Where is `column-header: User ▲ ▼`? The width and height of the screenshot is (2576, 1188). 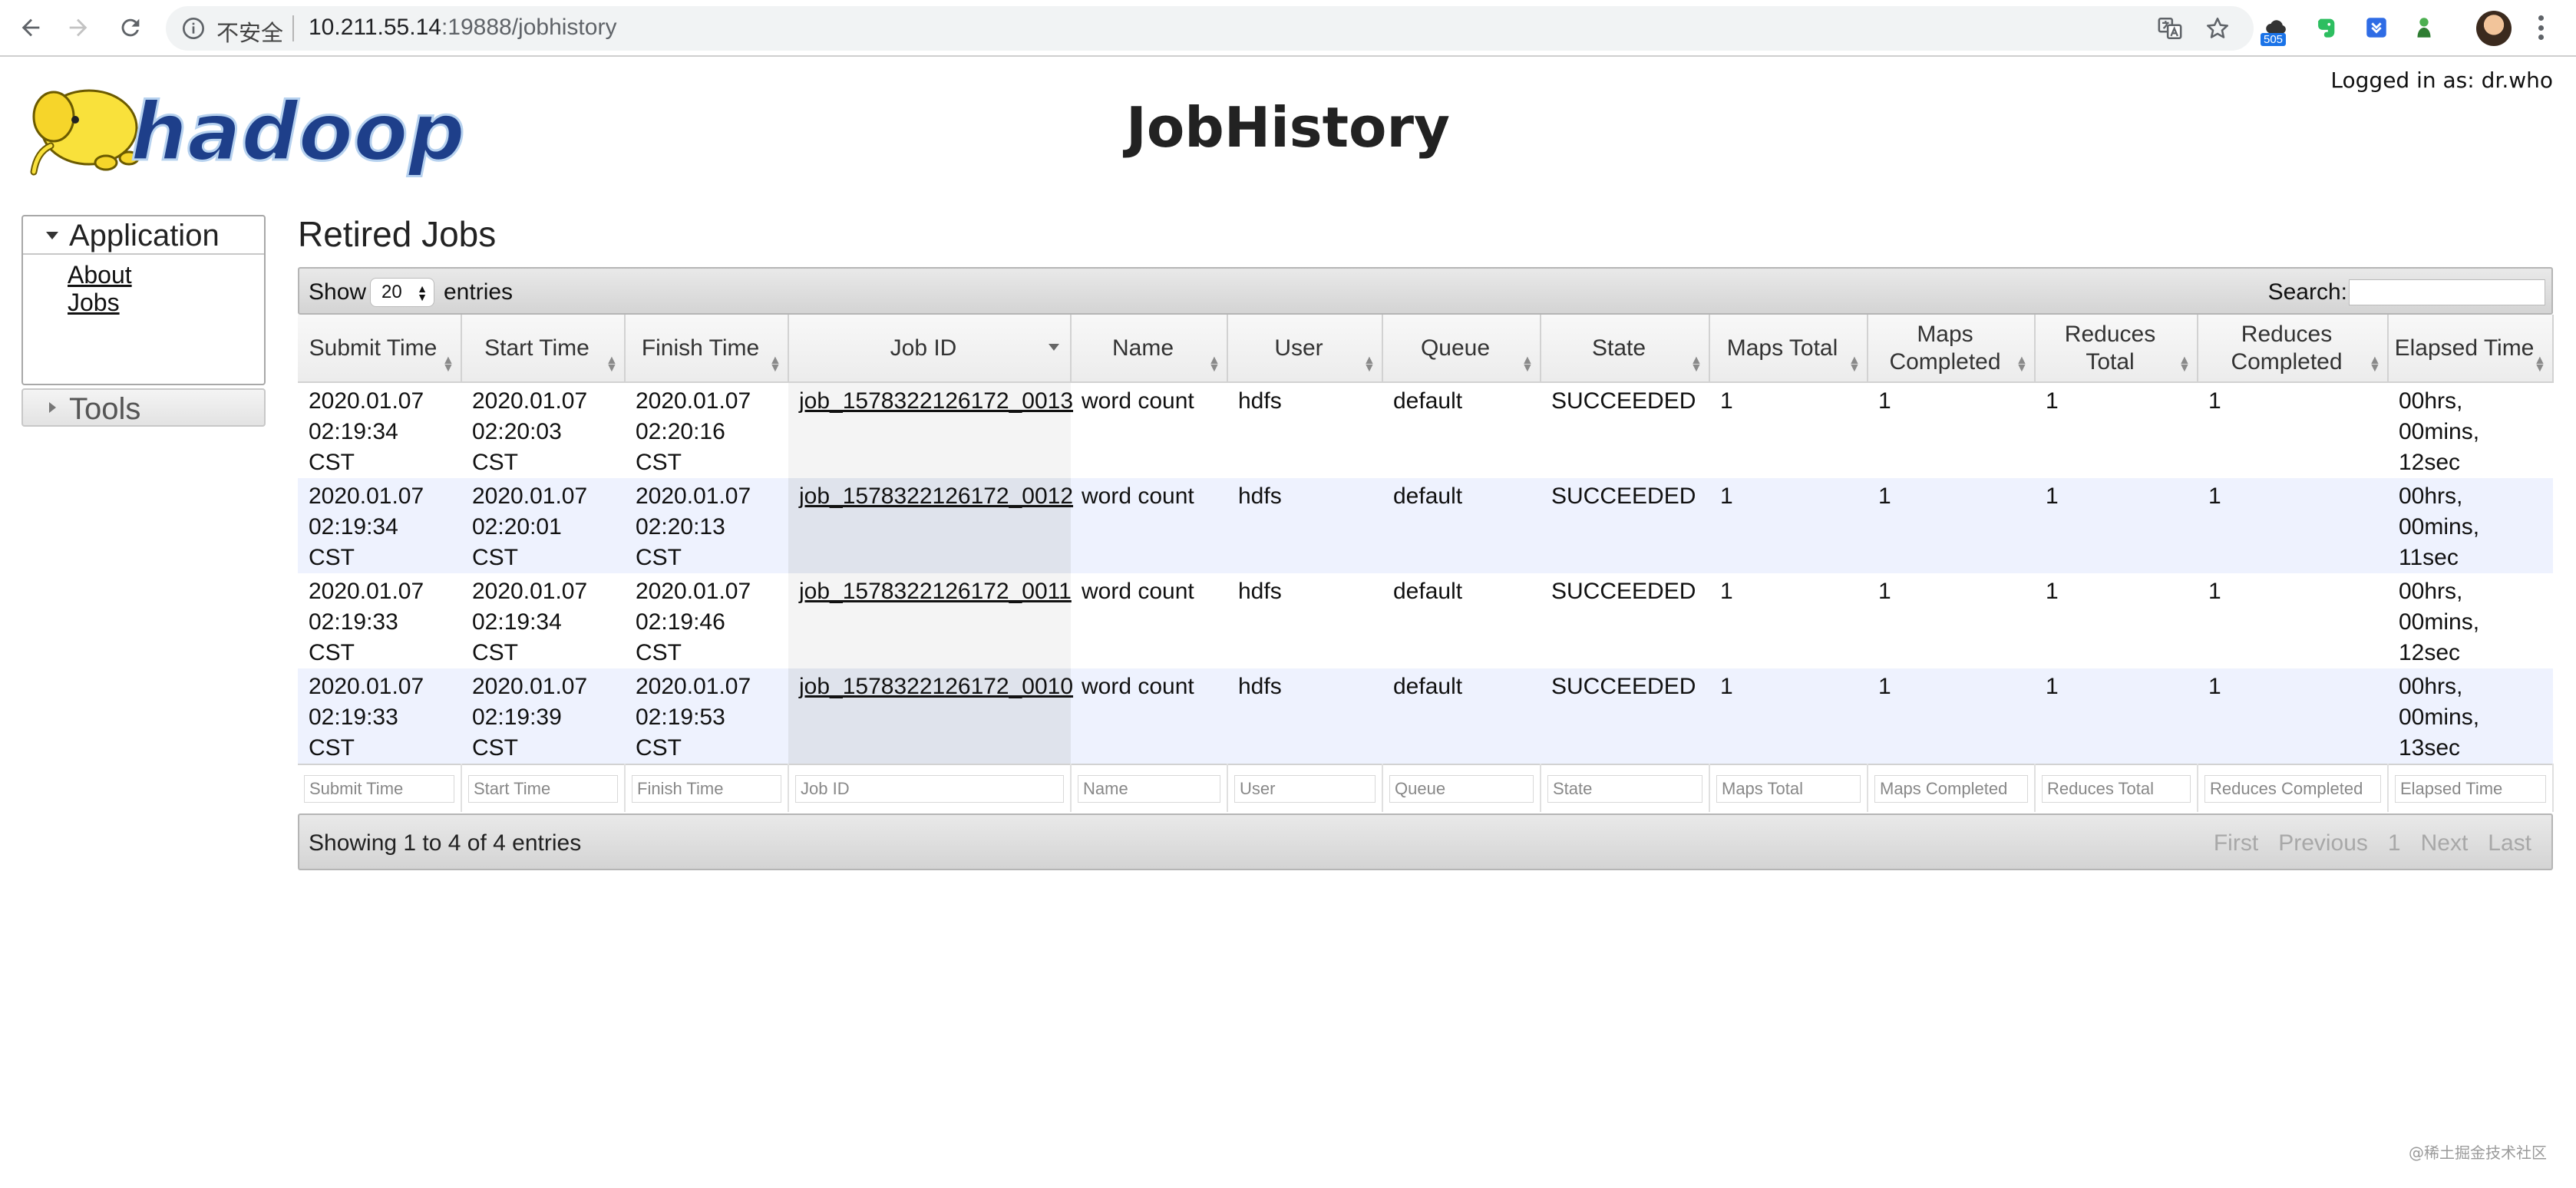 column-header: User ▲ ▼ is located at coordinates (1305, 349).